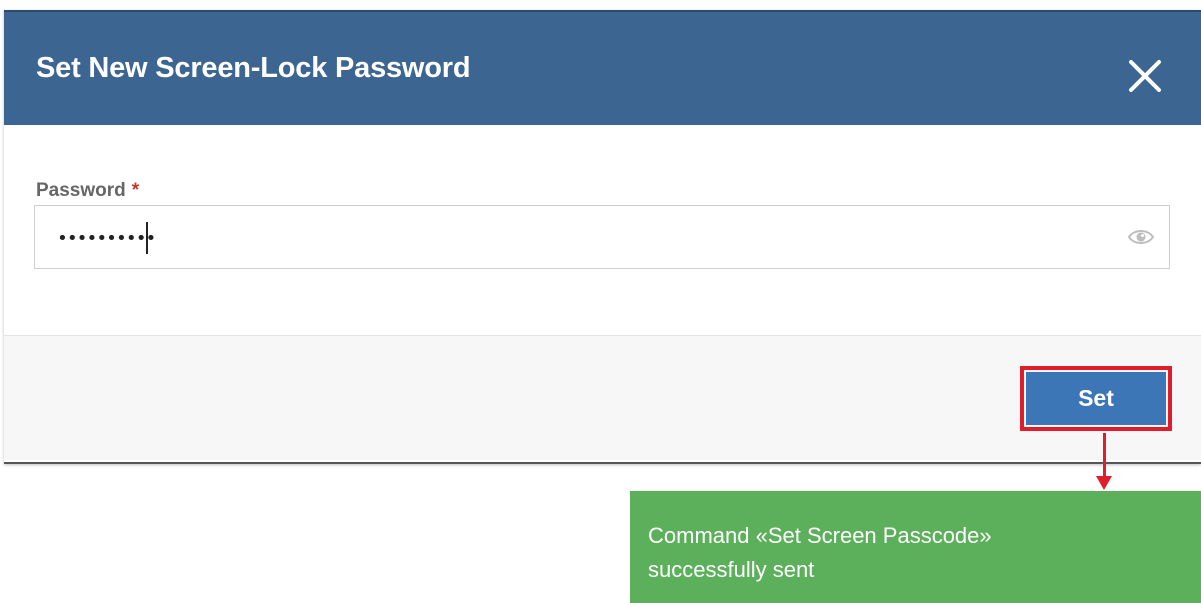  I want to click on password-field, so click(602, 237).